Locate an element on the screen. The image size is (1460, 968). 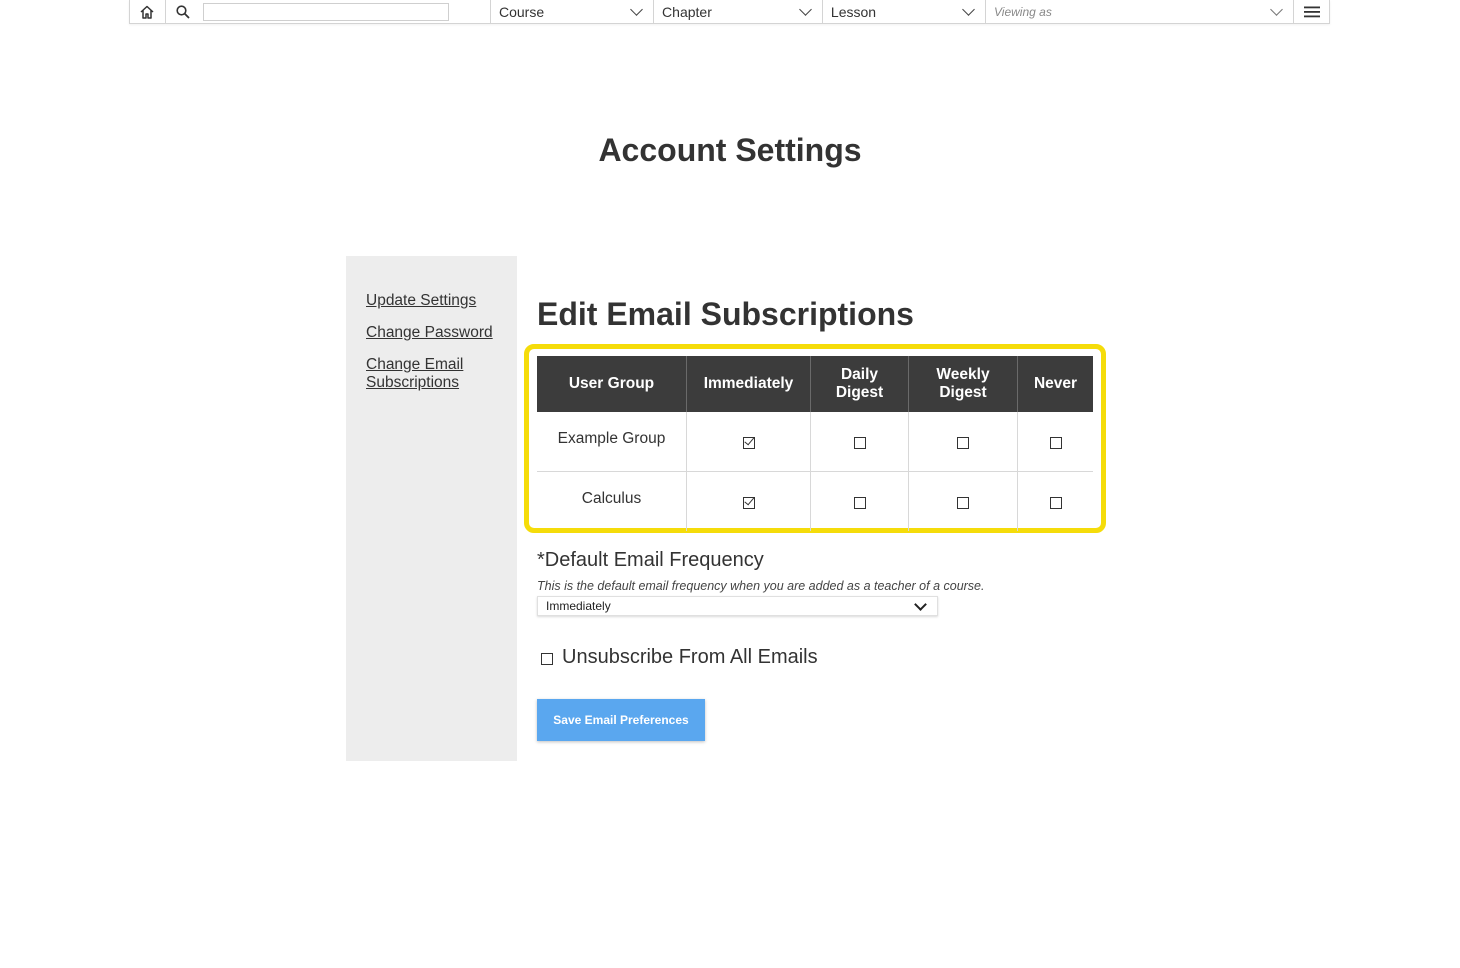
table-row: Example Group is located at coordinates (815, 442).